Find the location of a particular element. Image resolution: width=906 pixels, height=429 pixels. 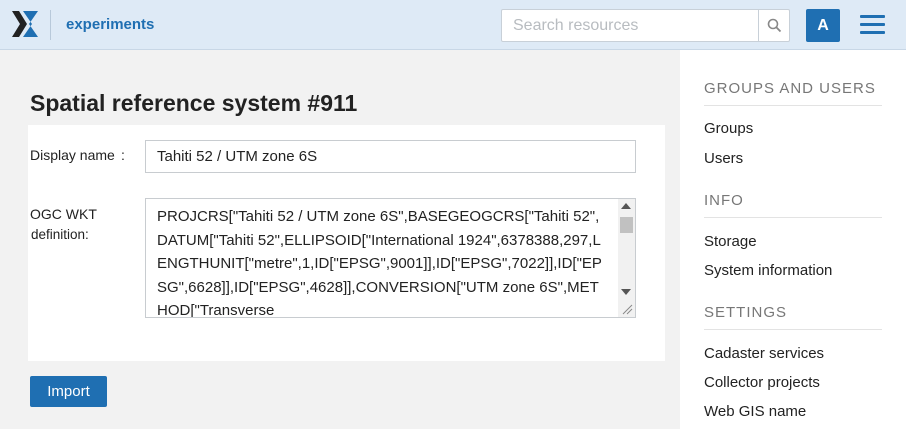

form-panel-extension is located at coordinates (90, 326).